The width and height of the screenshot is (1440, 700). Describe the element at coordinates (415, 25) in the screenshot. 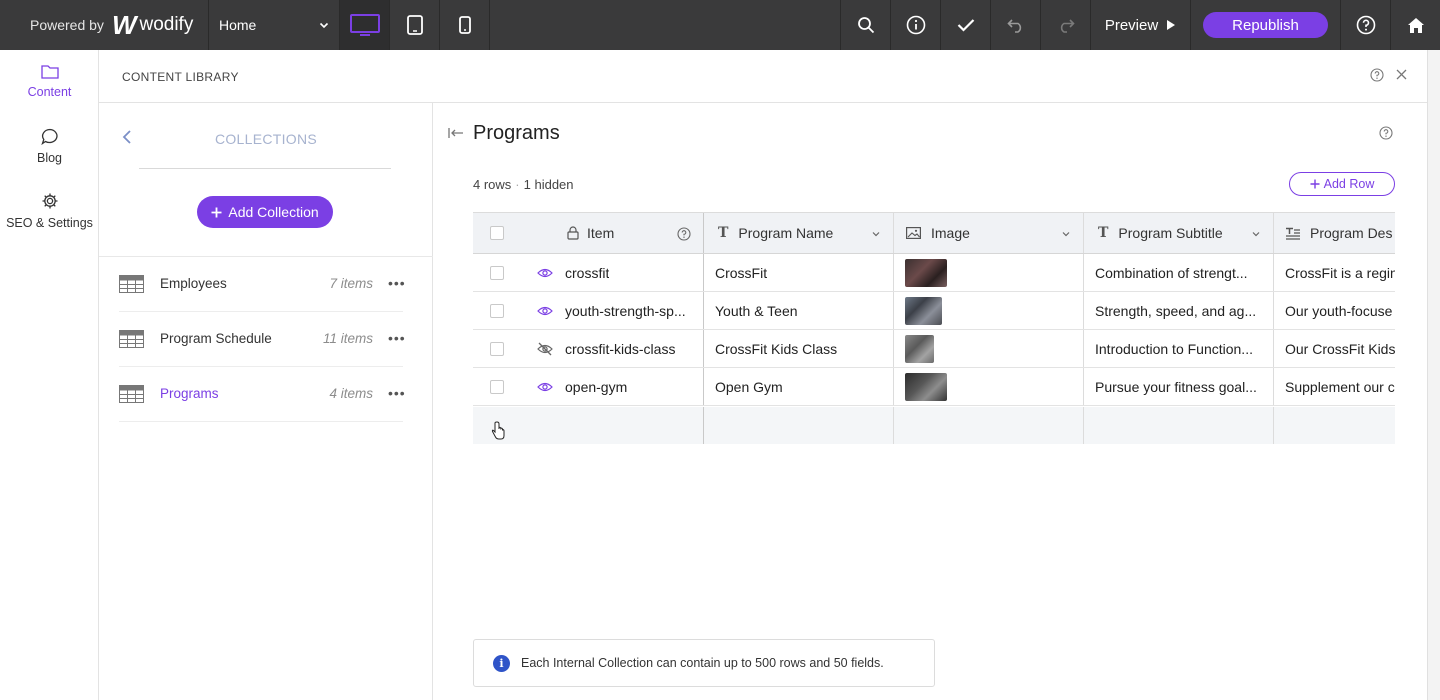

I see `tablet-view-button` at that location.